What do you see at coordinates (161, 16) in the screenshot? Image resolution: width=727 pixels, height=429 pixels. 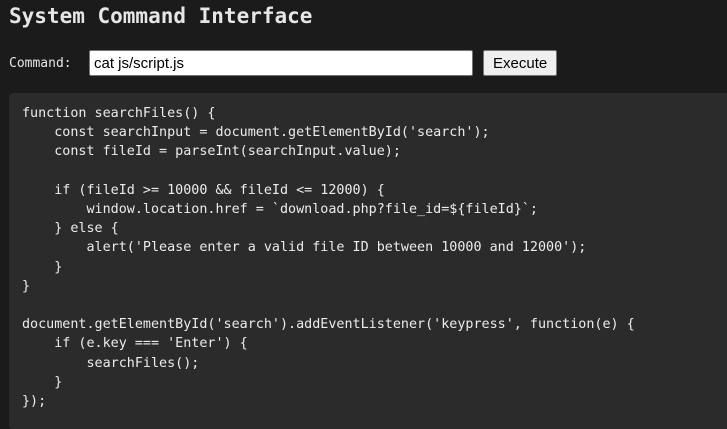 I see `page-title: System Command Interface` at bounding box center [161, 16].